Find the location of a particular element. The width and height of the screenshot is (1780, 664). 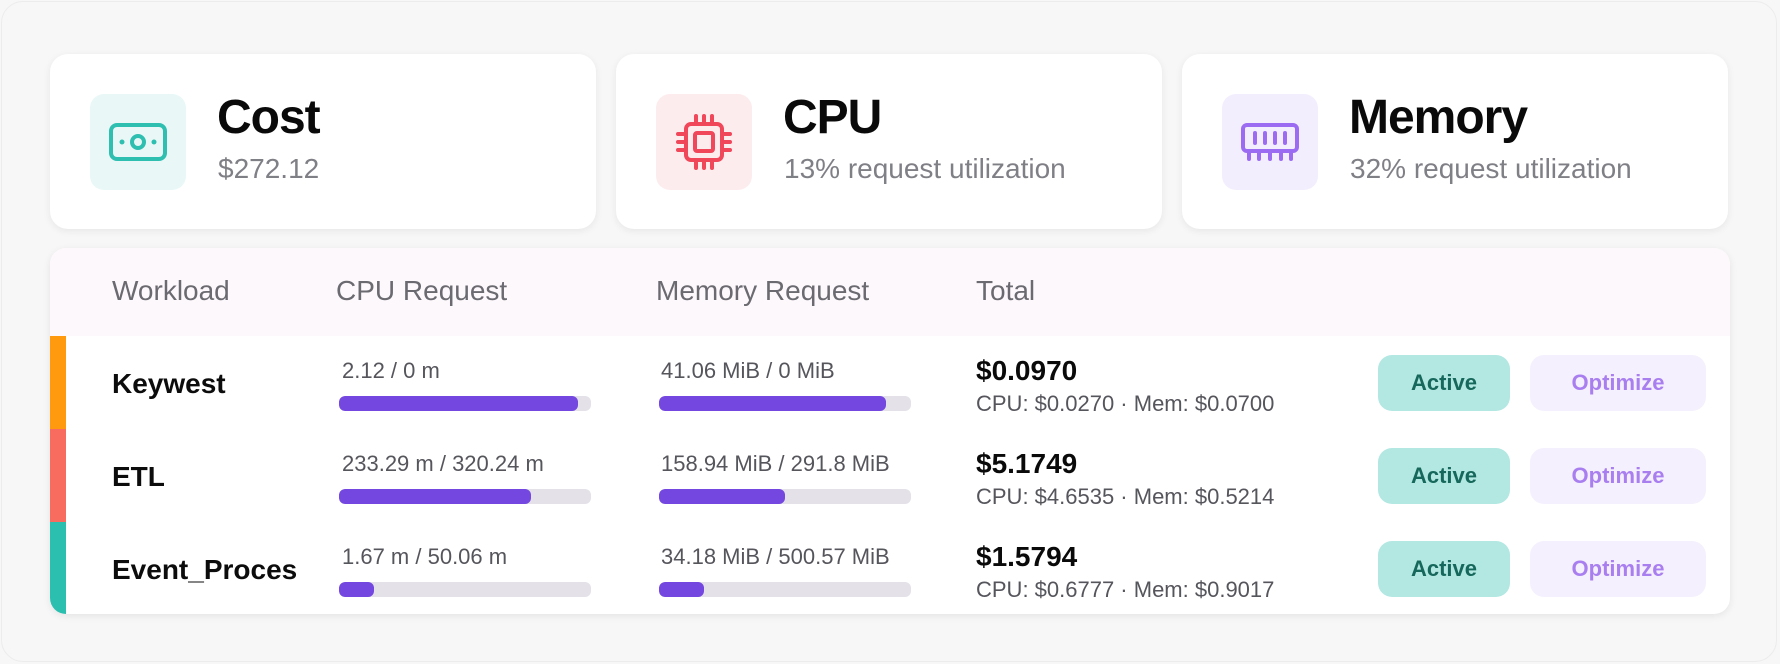

cpu-title: CPU is located at coordinates (832, 117).